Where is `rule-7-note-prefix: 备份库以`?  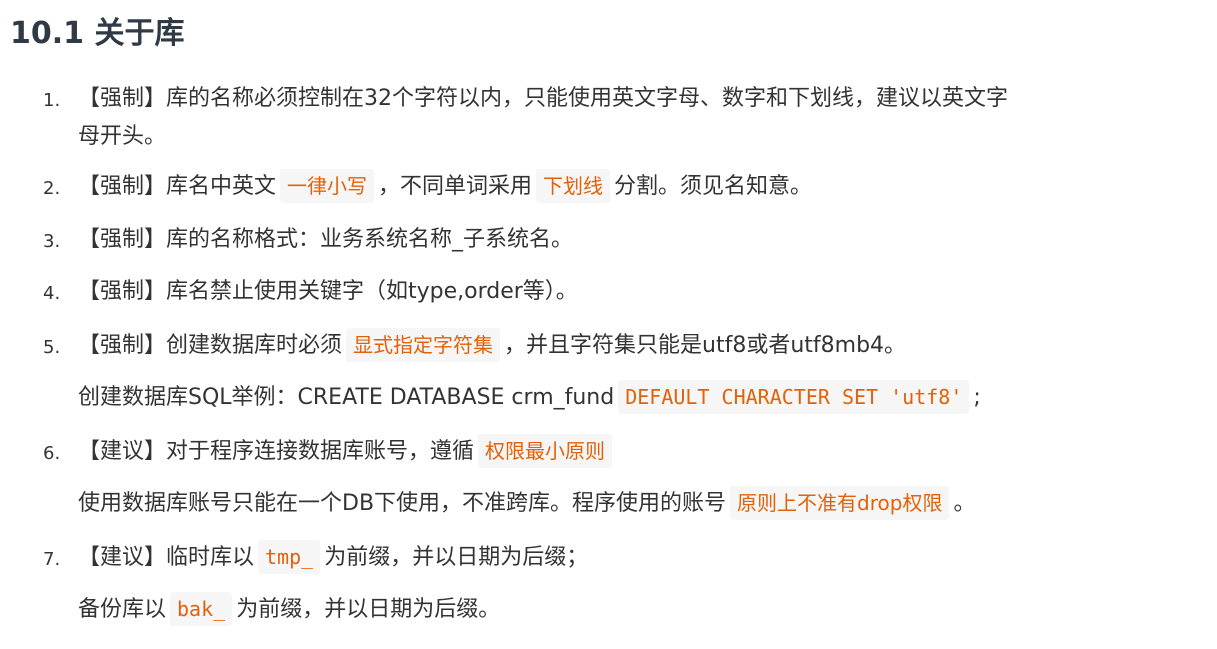
rule-7-note-prefix: 备份库以 is located at coordinates (122, 609).